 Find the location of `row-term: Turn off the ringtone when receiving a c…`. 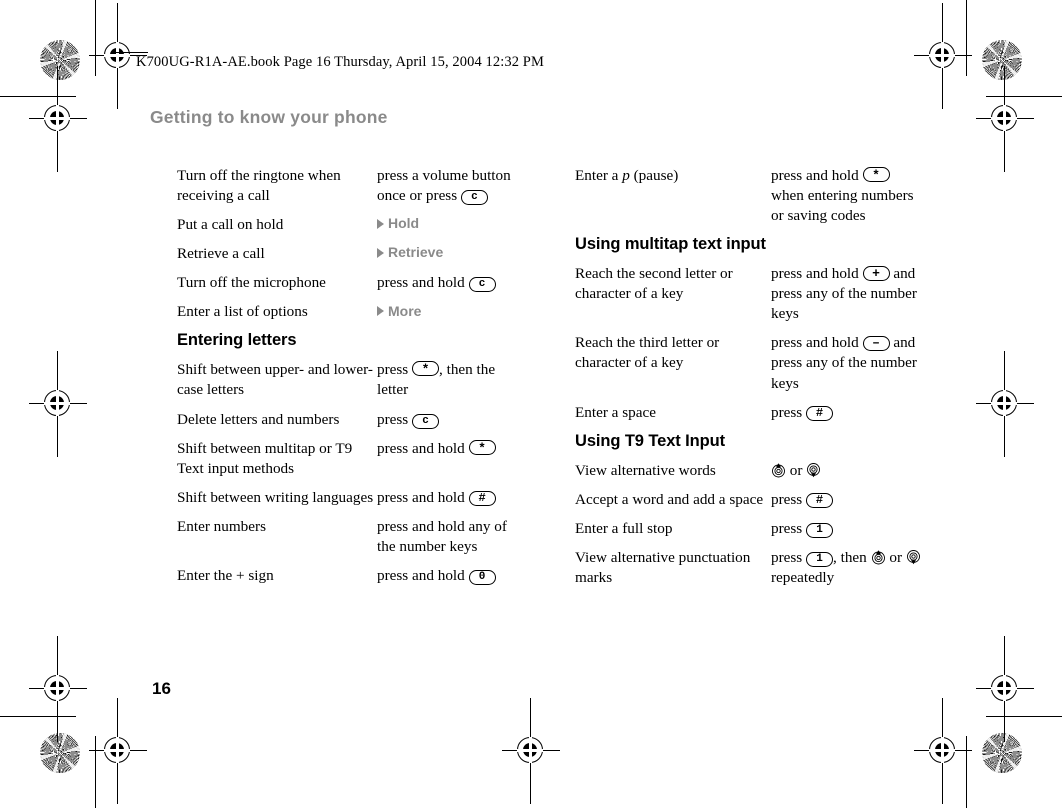

row-term: Turn off the ringtone when receiving a c… is located at coordinates (259, 186).